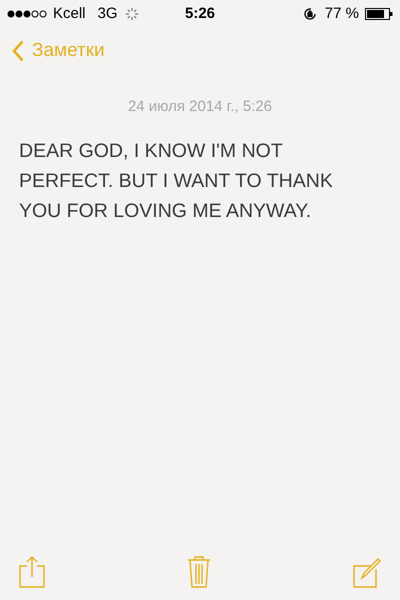  I want to click on clock-time: 5:26, so click(200, 14).